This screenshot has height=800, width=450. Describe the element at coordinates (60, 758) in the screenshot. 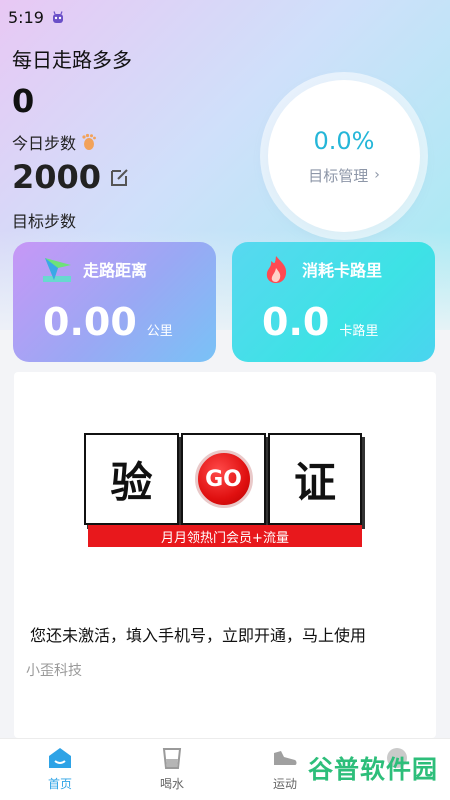

I see `home-icon` at that location.